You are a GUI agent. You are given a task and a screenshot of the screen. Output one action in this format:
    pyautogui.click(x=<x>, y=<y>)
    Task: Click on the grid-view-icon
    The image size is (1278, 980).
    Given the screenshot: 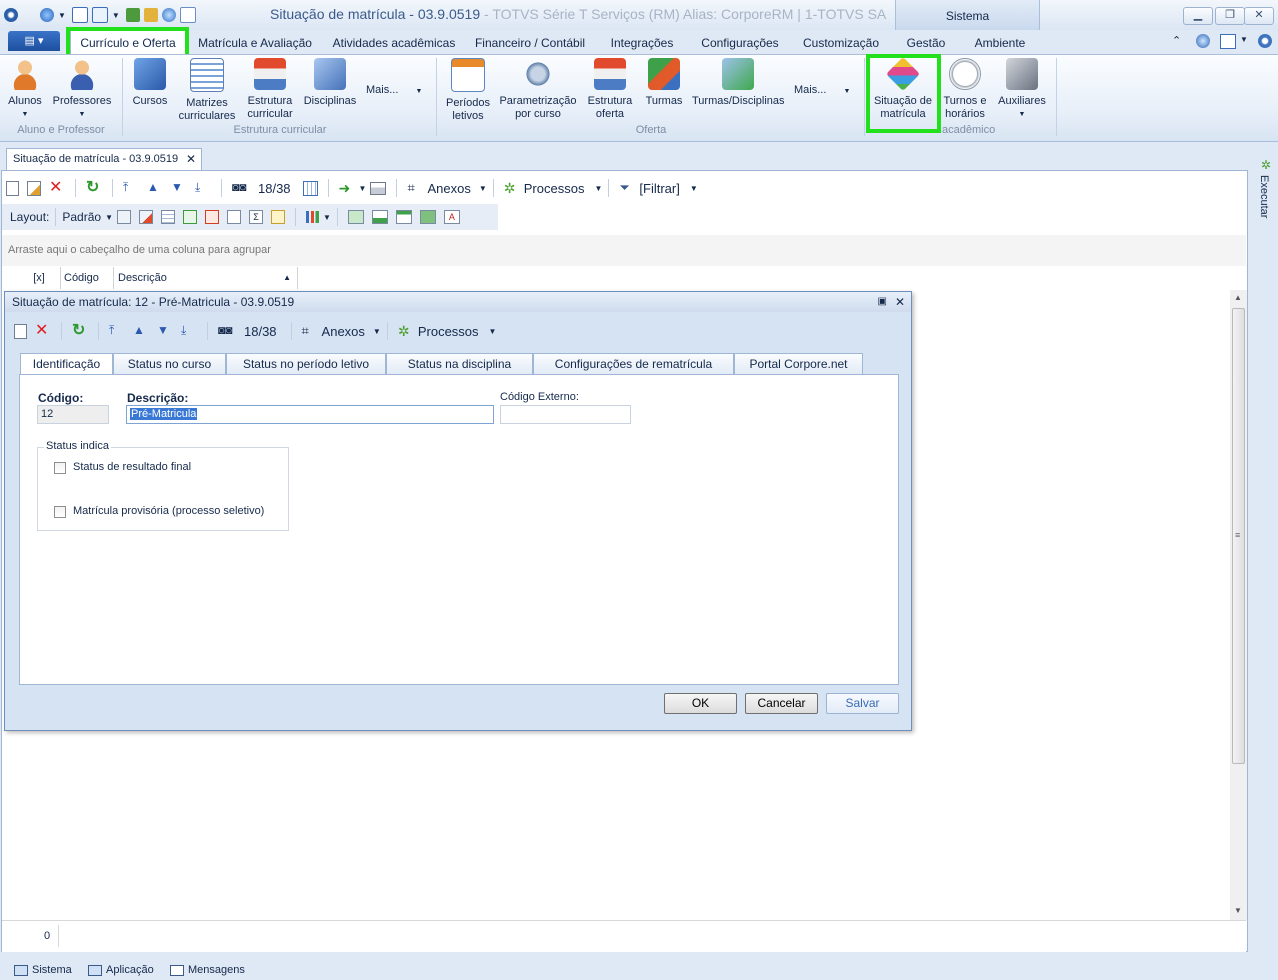 What is the action you would take?
    pyautogui.click(x=310, y=188)
    